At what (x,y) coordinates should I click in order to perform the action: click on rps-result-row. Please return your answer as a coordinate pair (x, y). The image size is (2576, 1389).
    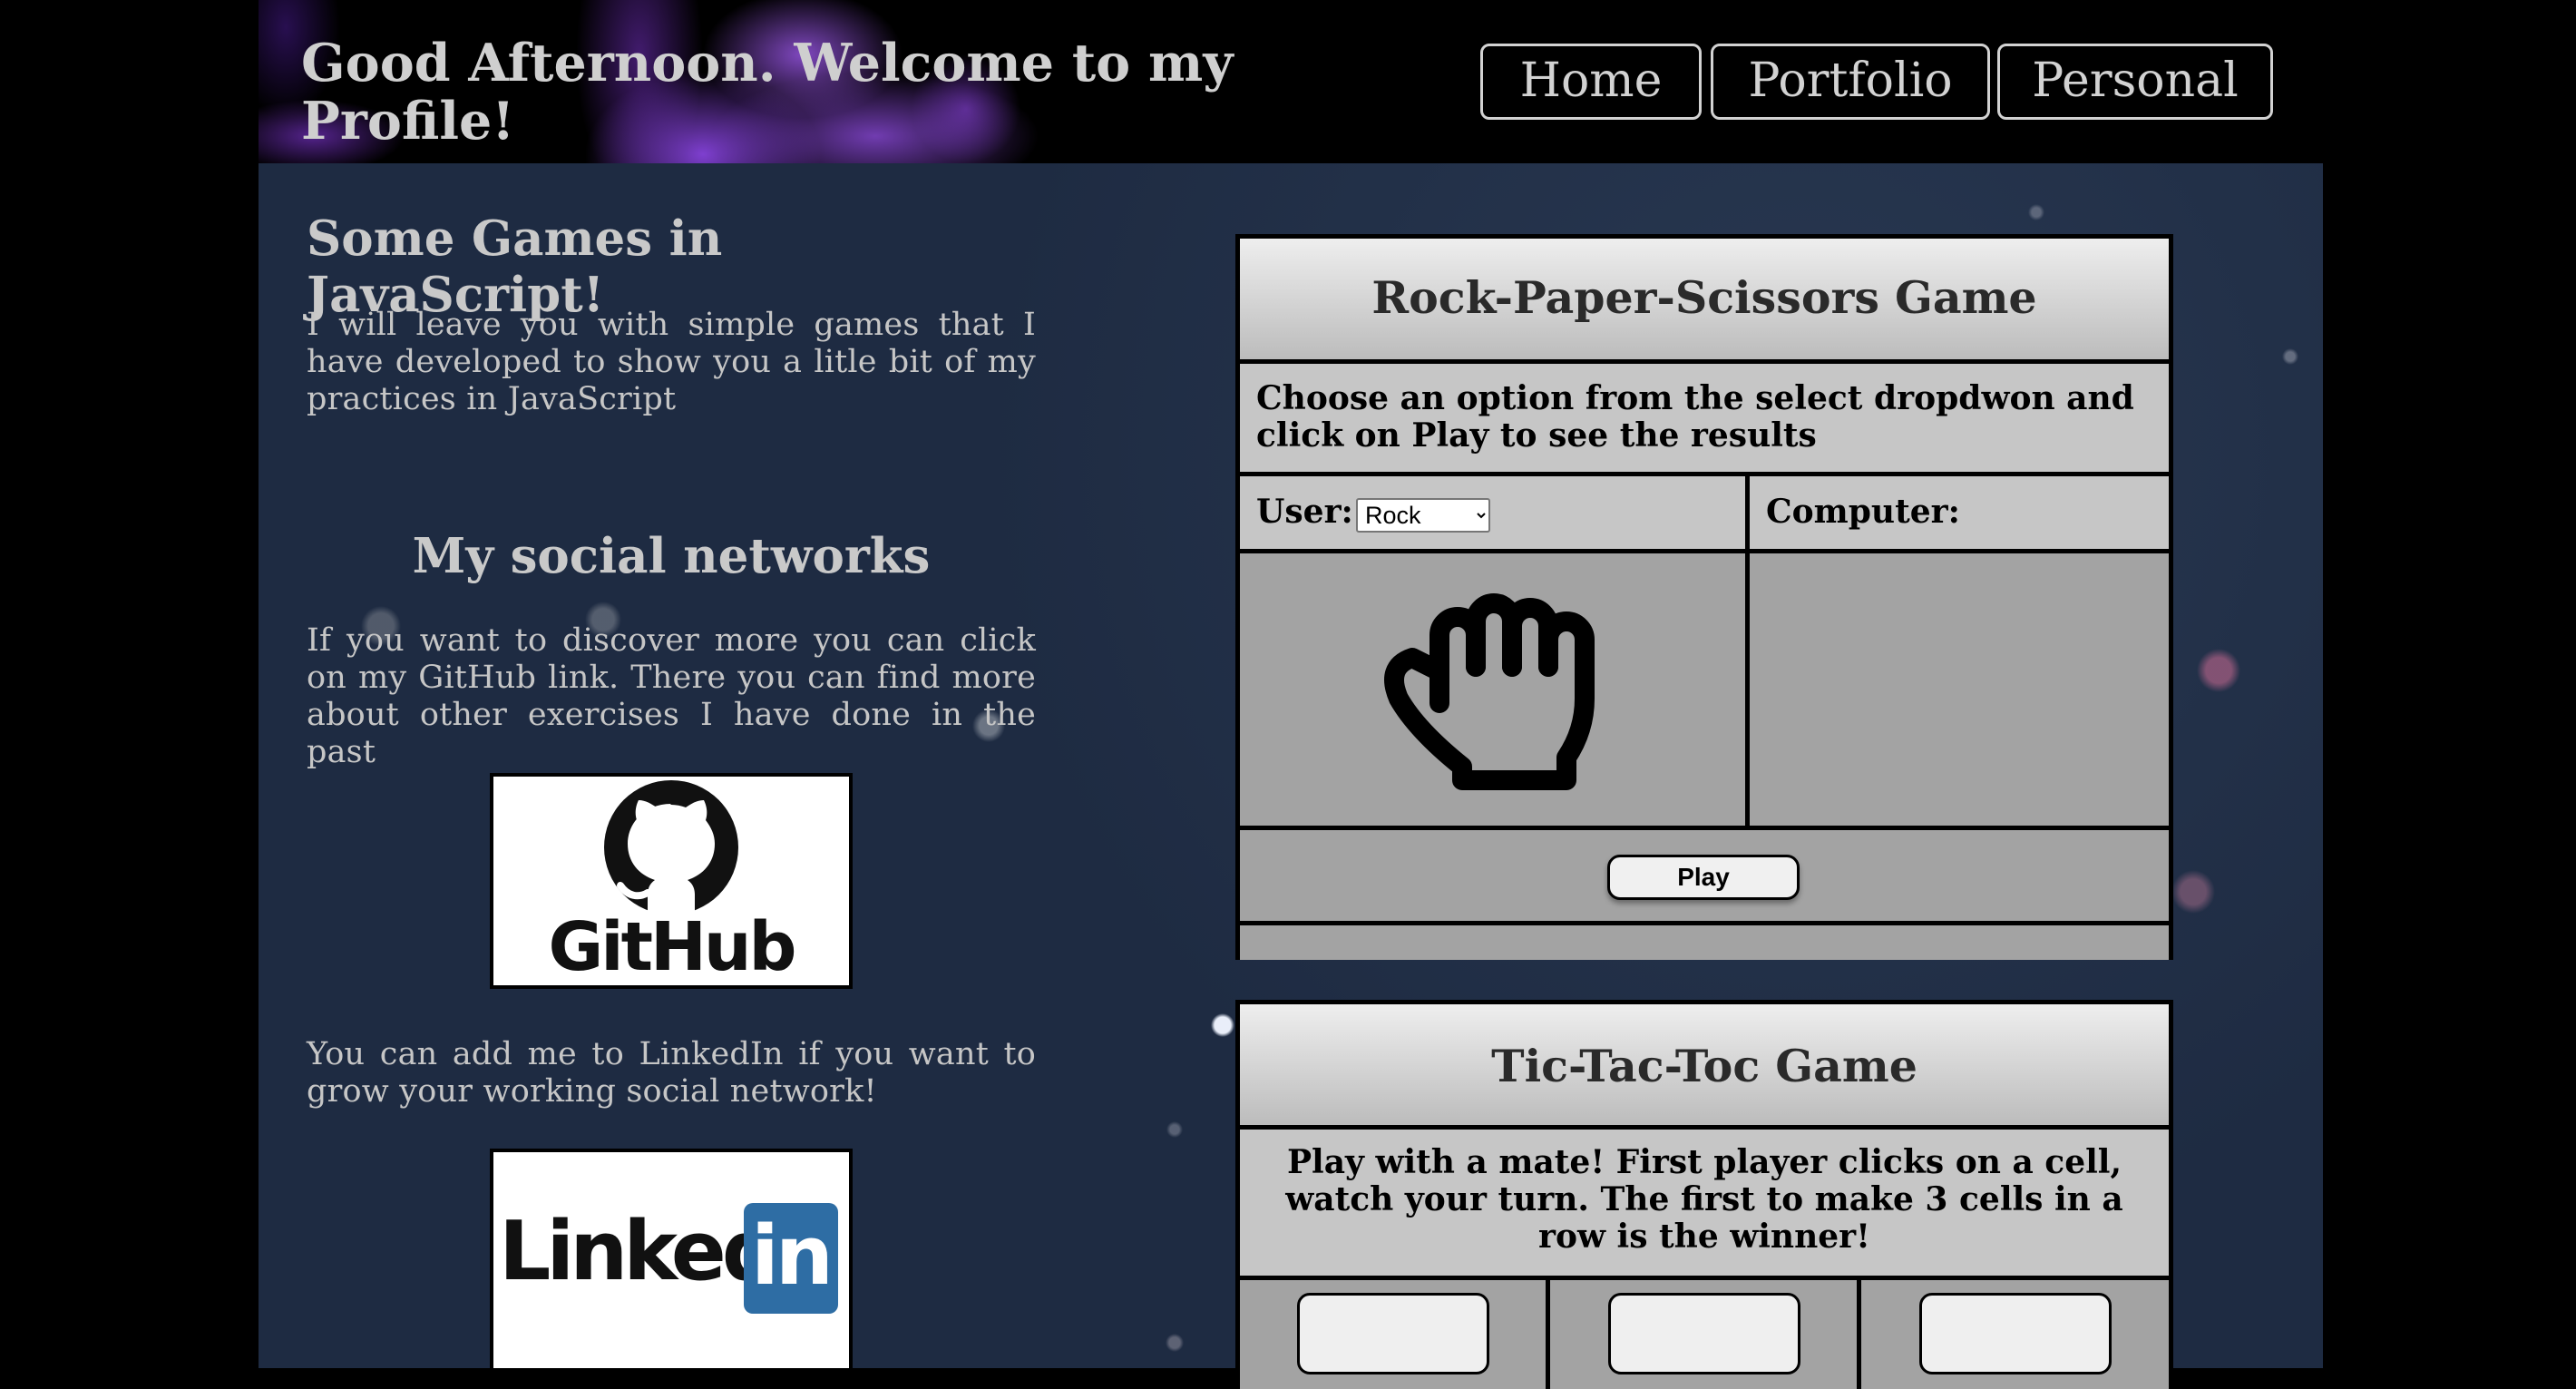
    Looking at the image, I should click on (1704, 942).